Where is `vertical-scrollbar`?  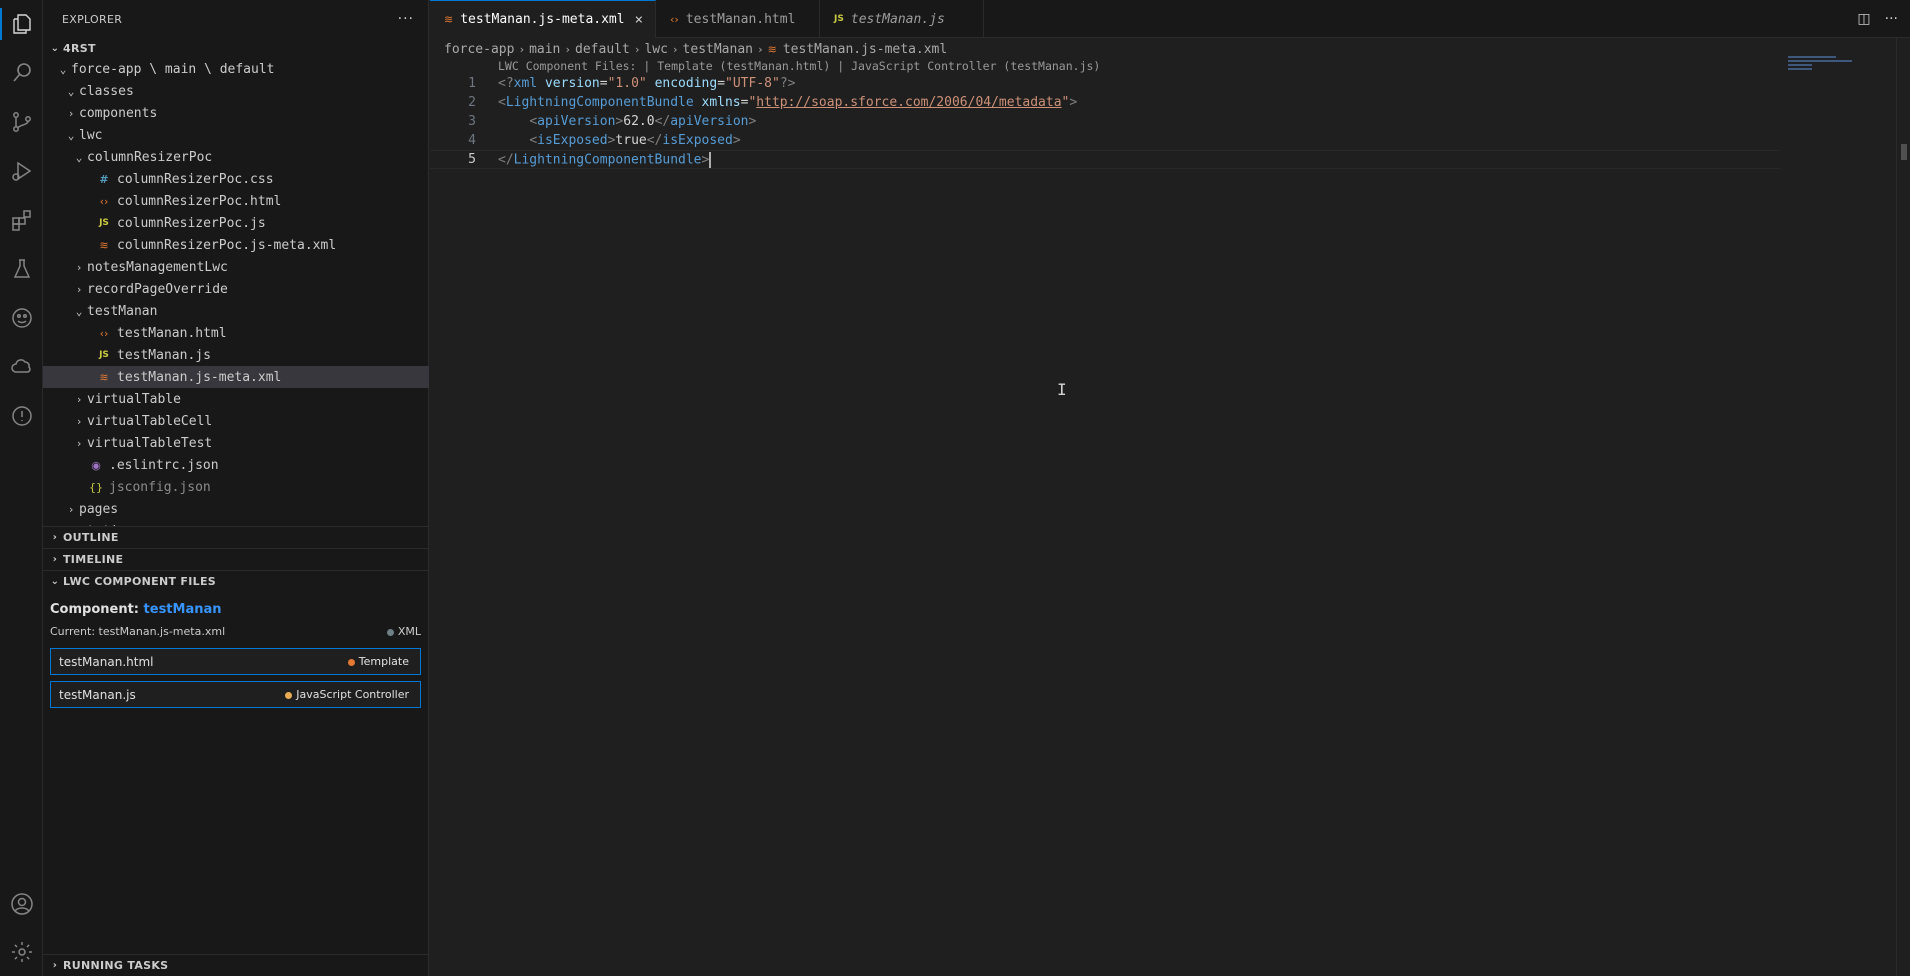
vertical-scrollbar is located at coordinates (1903, 507).